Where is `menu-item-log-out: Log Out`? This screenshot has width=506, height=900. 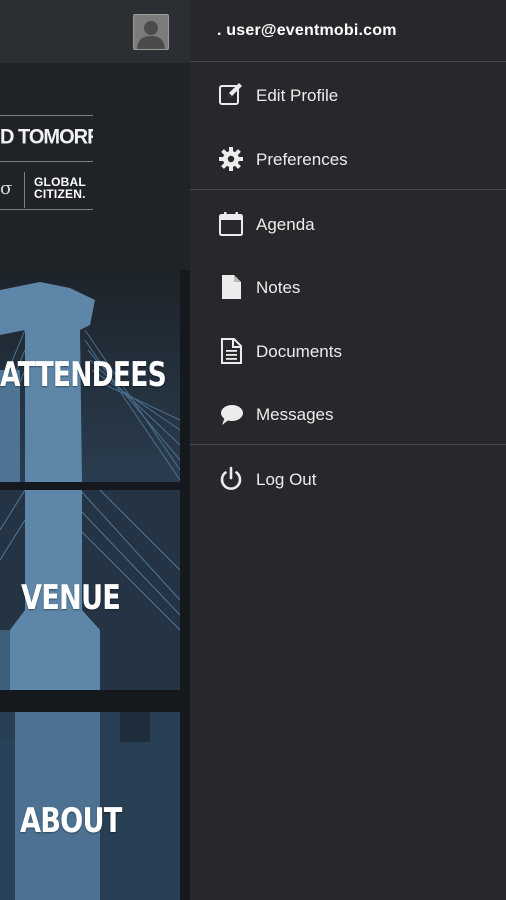
menu-item-log-out: Log Out is located at coordinates (348, 479).